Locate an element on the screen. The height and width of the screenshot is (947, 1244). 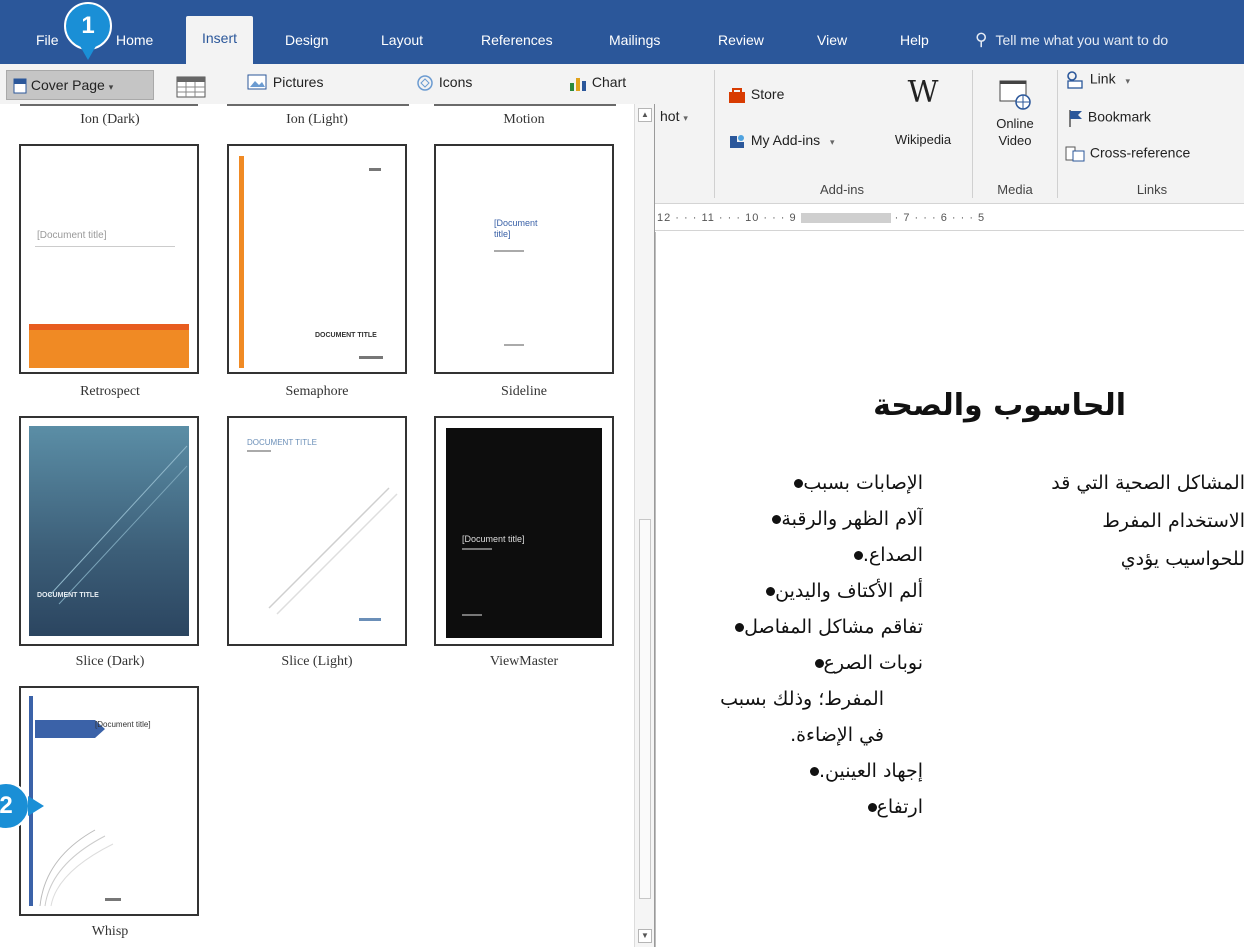
tab-references: References is located at coordinates (517, 40).